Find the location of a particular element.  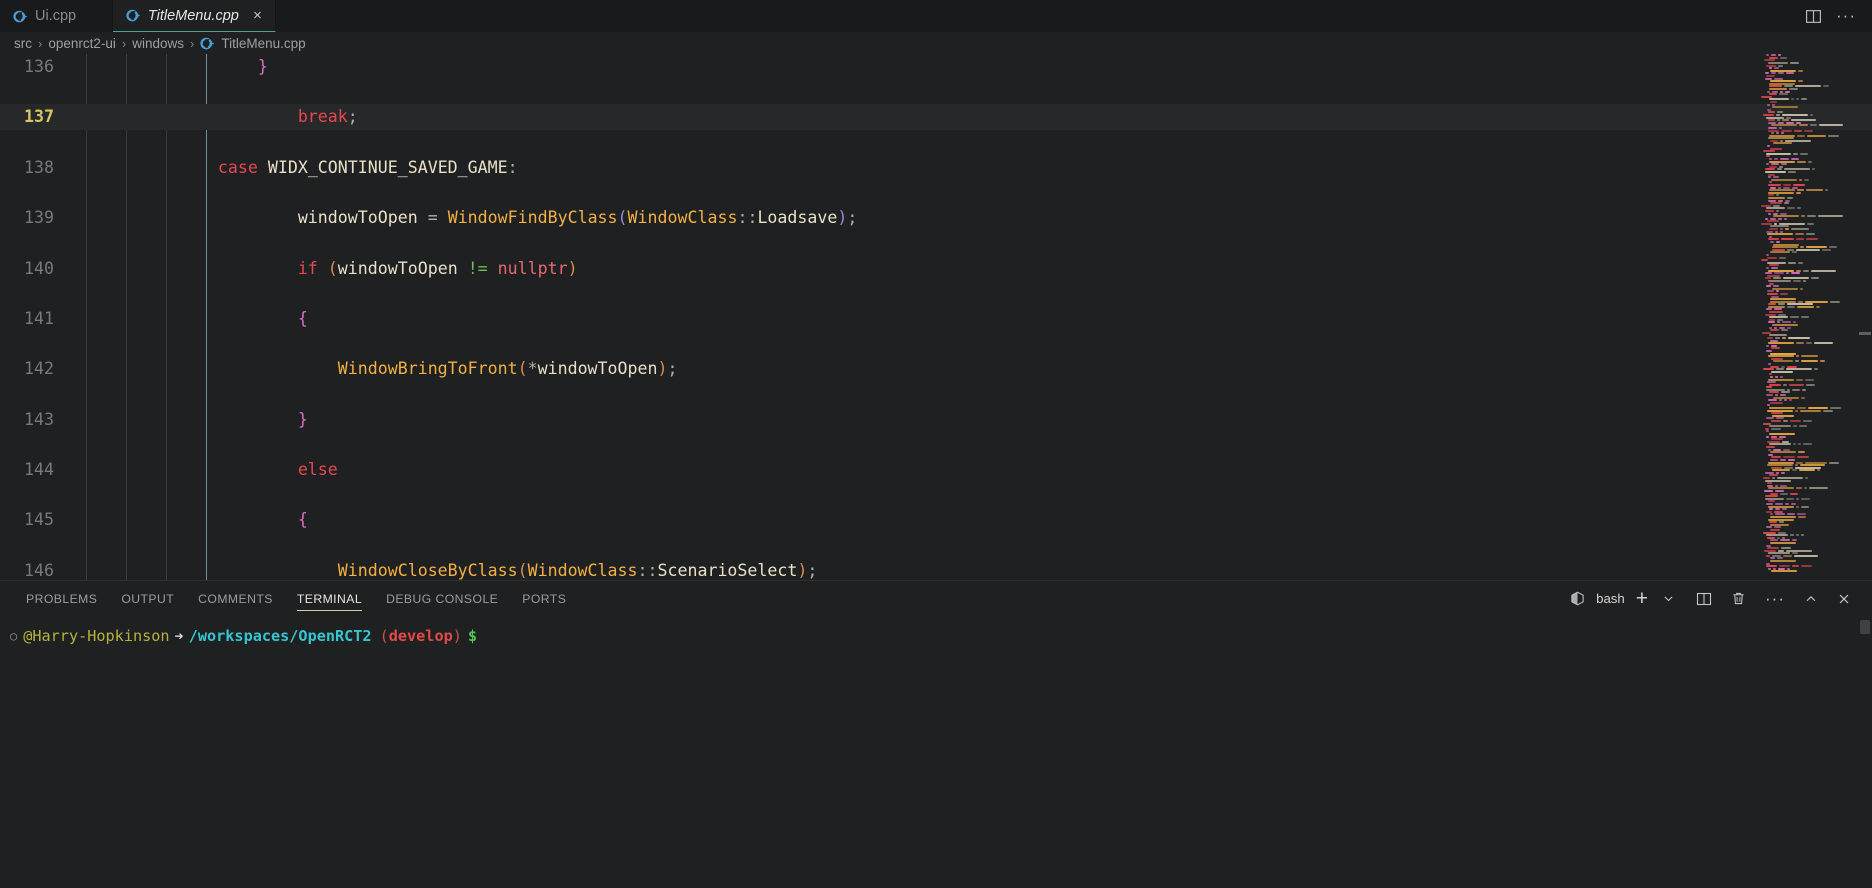

chevron-up-icon is located at coordinates (1808, 598).